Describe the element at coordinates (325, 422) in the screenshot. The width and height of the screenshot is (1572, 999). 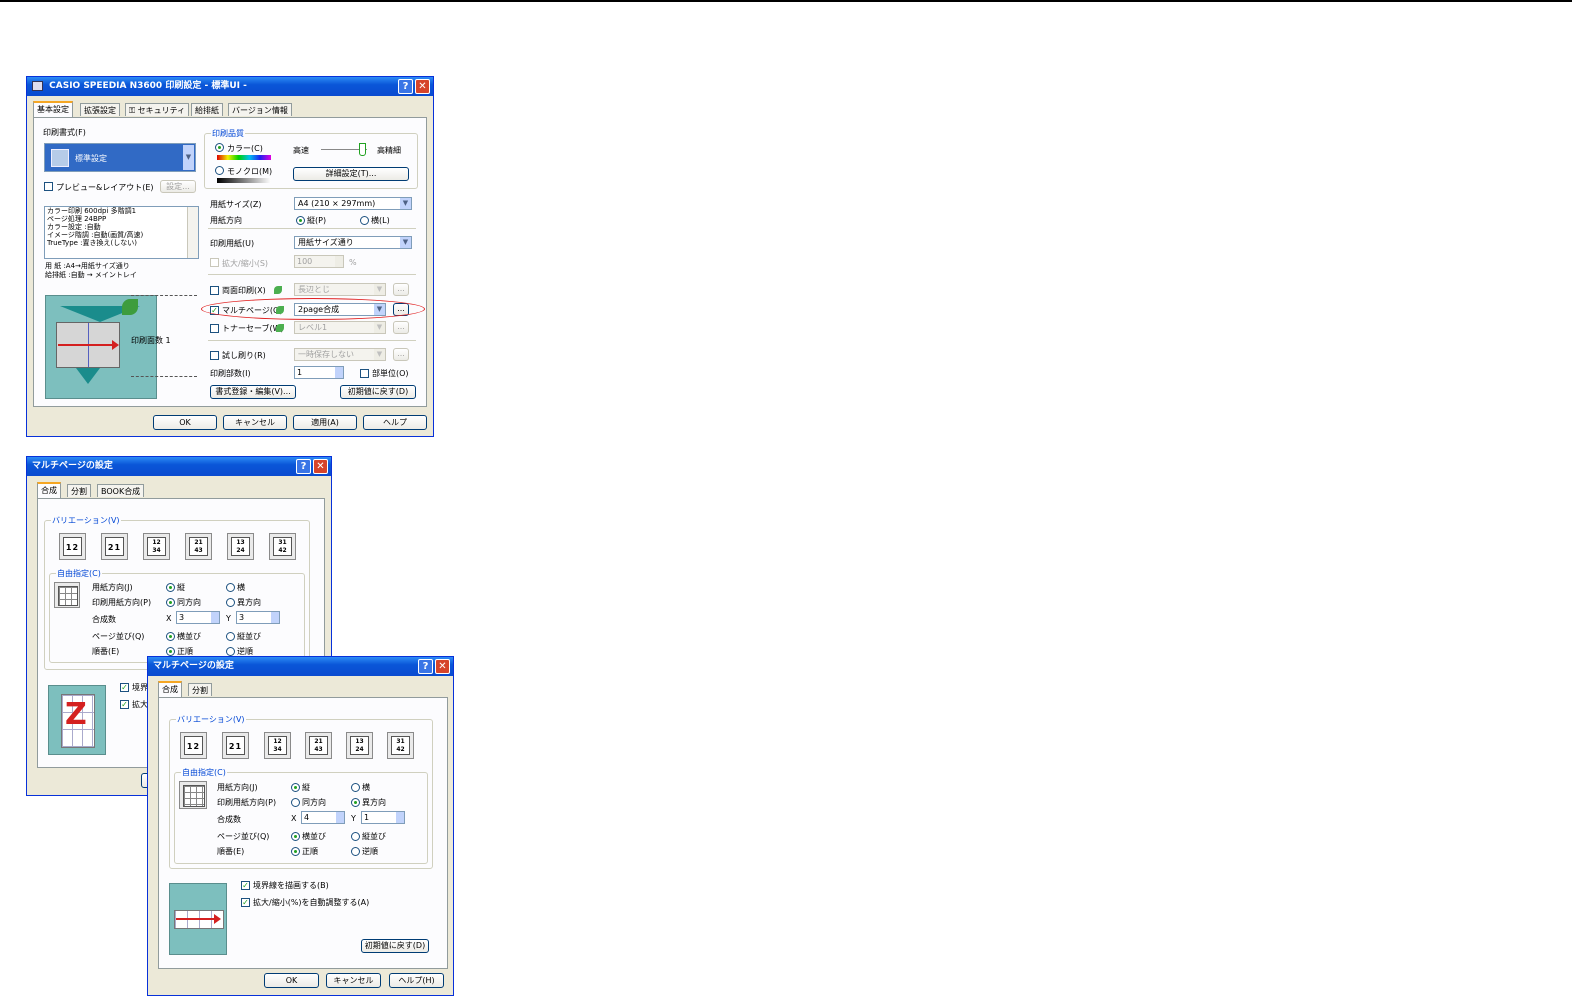
I see `apply-button: 適用(A)` at that location.